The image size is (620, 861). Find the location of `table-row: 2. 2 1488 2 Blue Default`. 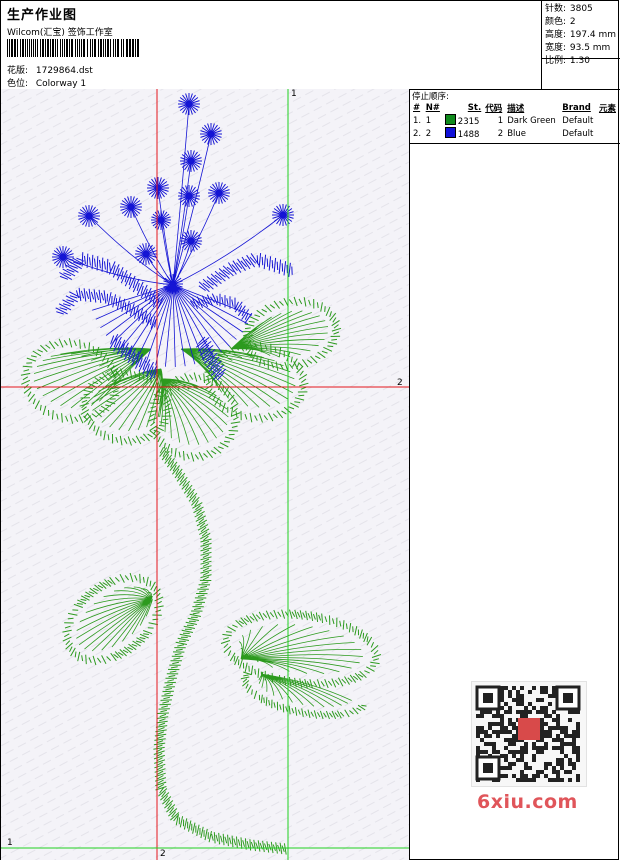

table-row: 2. 2 1488 2 Blue Default is located at coordinates (503, 133).